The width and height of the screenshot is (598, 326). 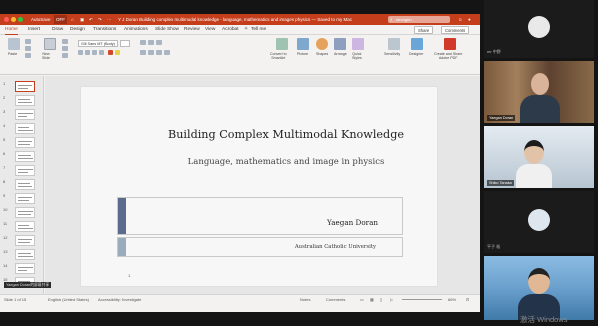 What do you see at coordinates (11, 30) in the screenshot?
I see `tab-home: Home` at bounding box center [11, 30].